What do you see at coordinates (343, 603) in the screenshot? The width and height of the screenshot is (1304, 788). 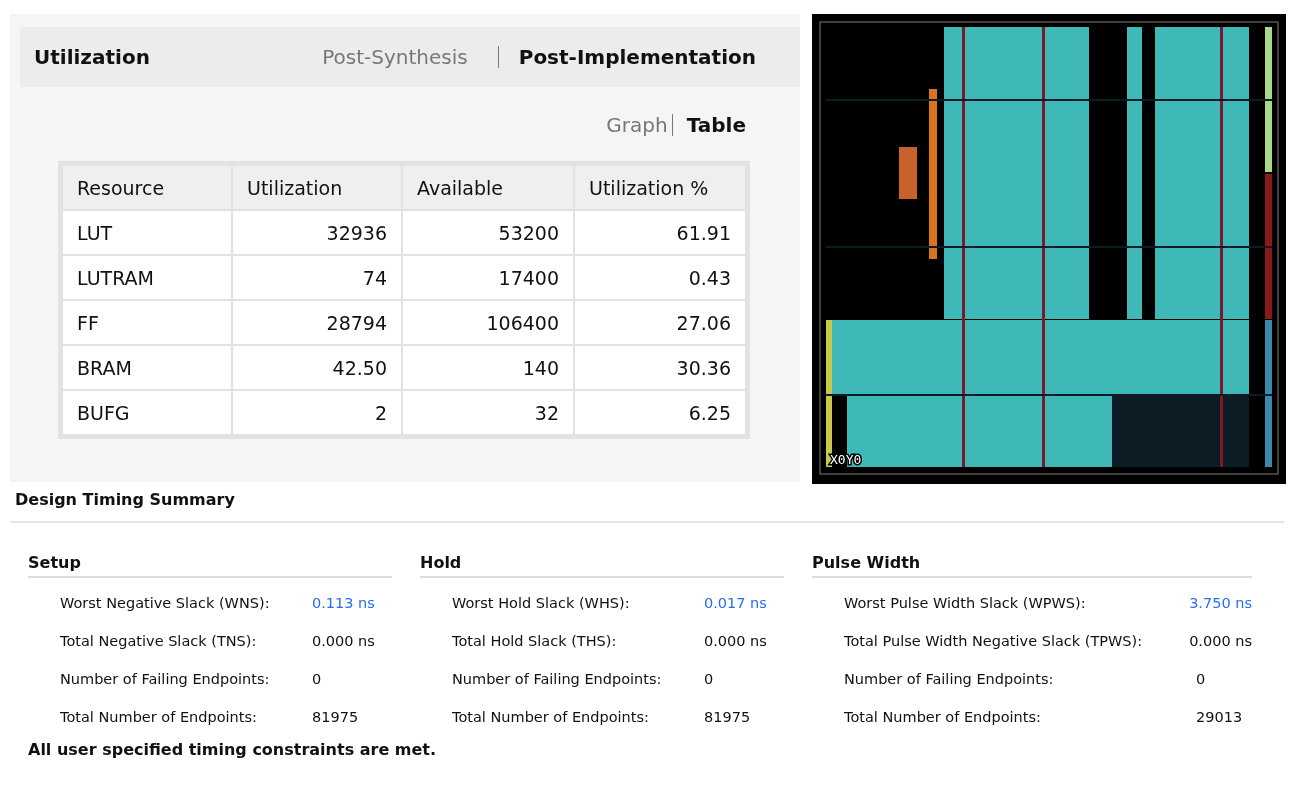 I see `metric-link: 0.113 ns` at bounding box center [343, 603].